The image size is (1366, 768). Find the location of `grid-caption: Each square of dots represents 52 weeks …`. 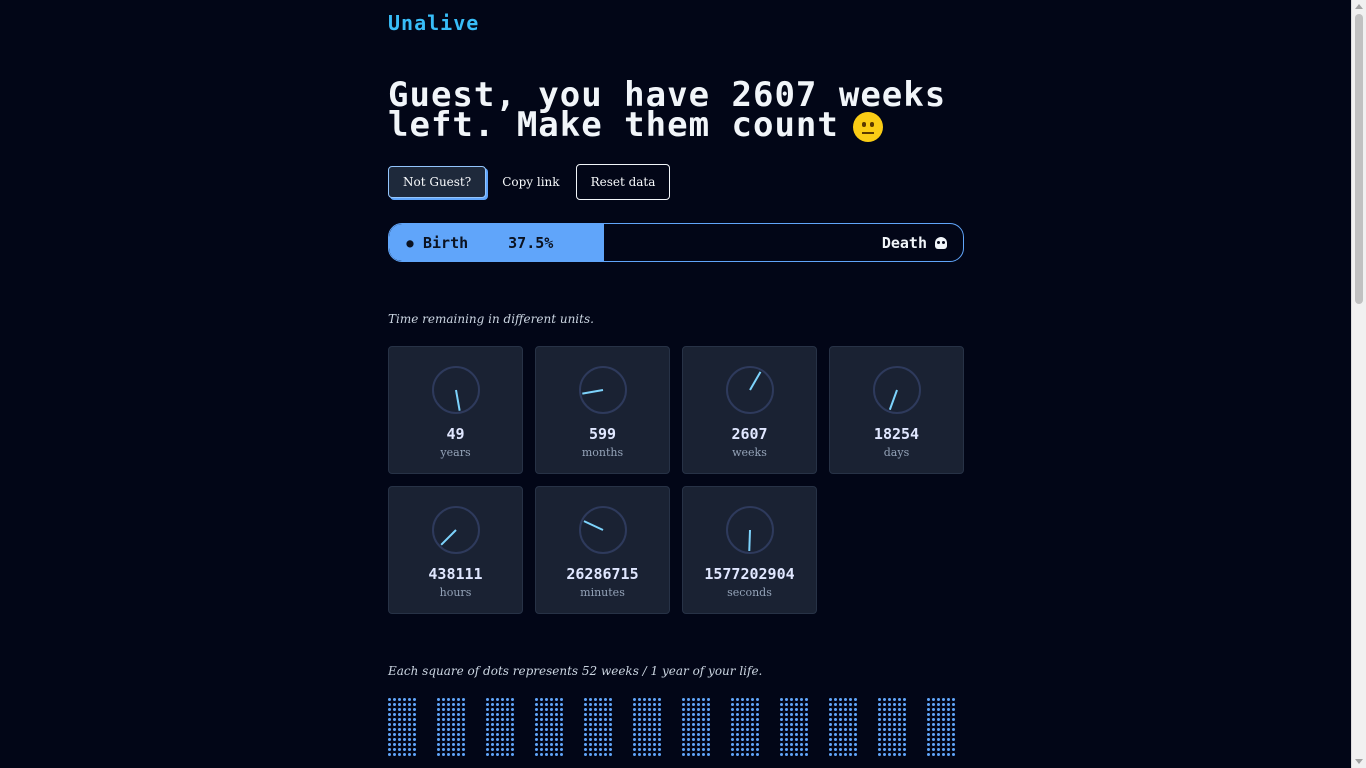

grid-caption: Each square of dots represents 52 weeks … is located at coordinates (575, 671).